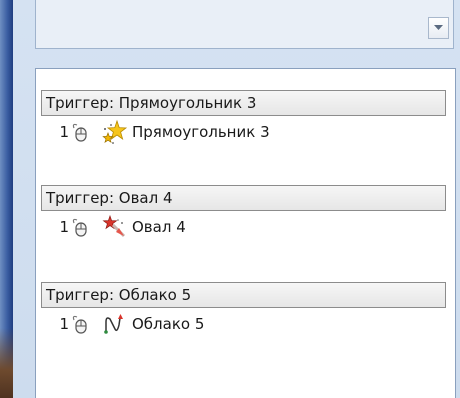 The image size is (460, 398). Describe the element at coordinates (168, 324) in the screenshot. I see `effect-label: Облако 5` at that location.